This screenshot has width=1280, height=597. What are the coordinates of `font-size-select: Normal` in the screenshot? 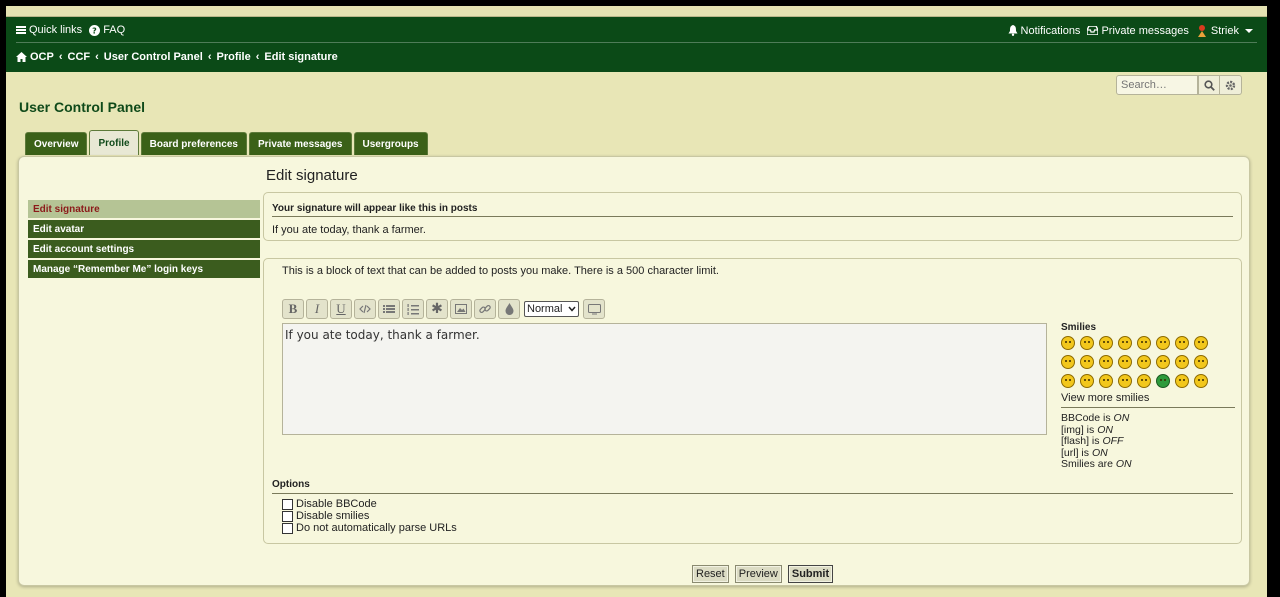 It's located at (552, 309).